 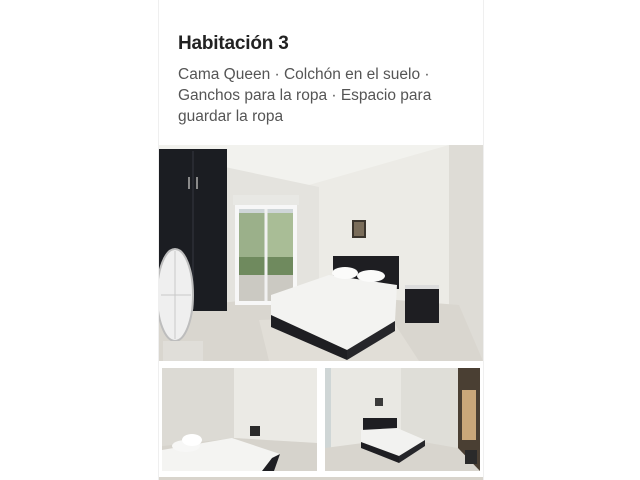 What do you see at coordinates (233, 43) in the screenshot?
I see `room-title: Habitación 3` at bounding box center [233, 43].